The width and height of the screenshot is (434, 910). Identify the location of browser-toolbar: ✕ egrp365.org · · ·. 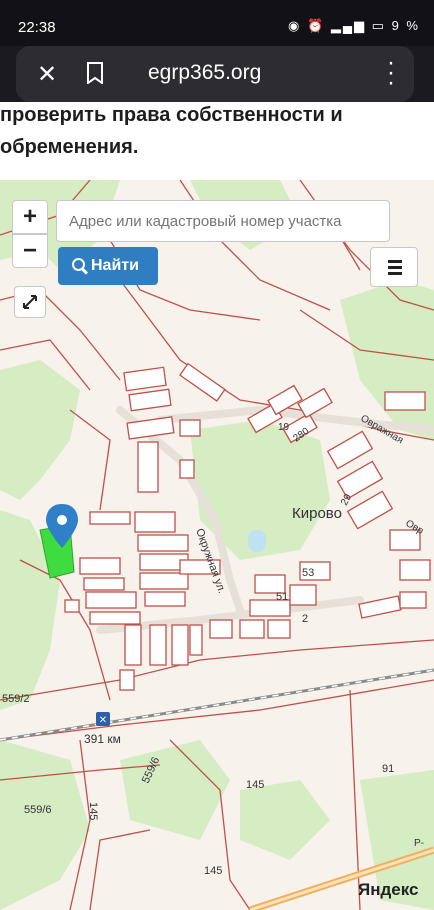
(215, 74).